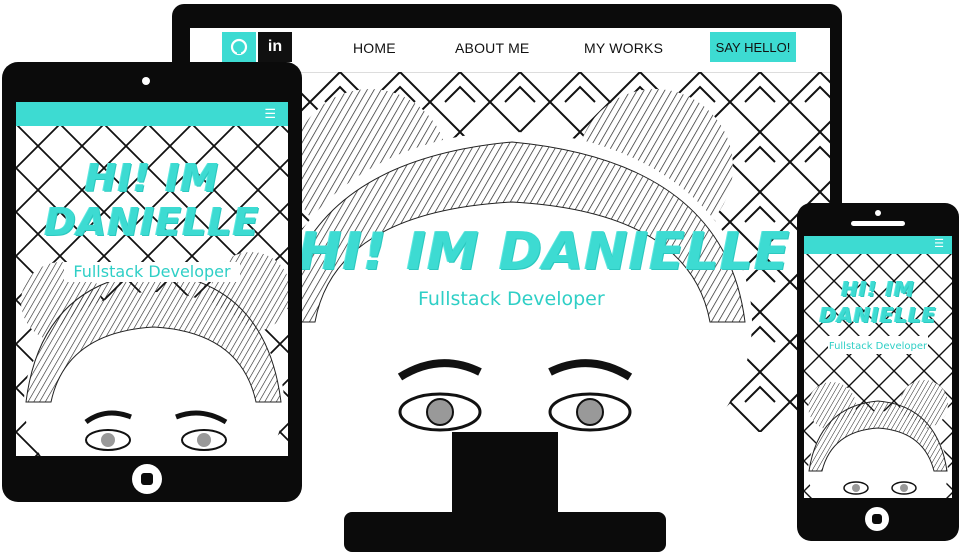 This screenshot has height=556, width=964. What do you see at coordinates (146, 81) in the screenshot?
I see `tablet-camera` at bounding box center [146, 81].